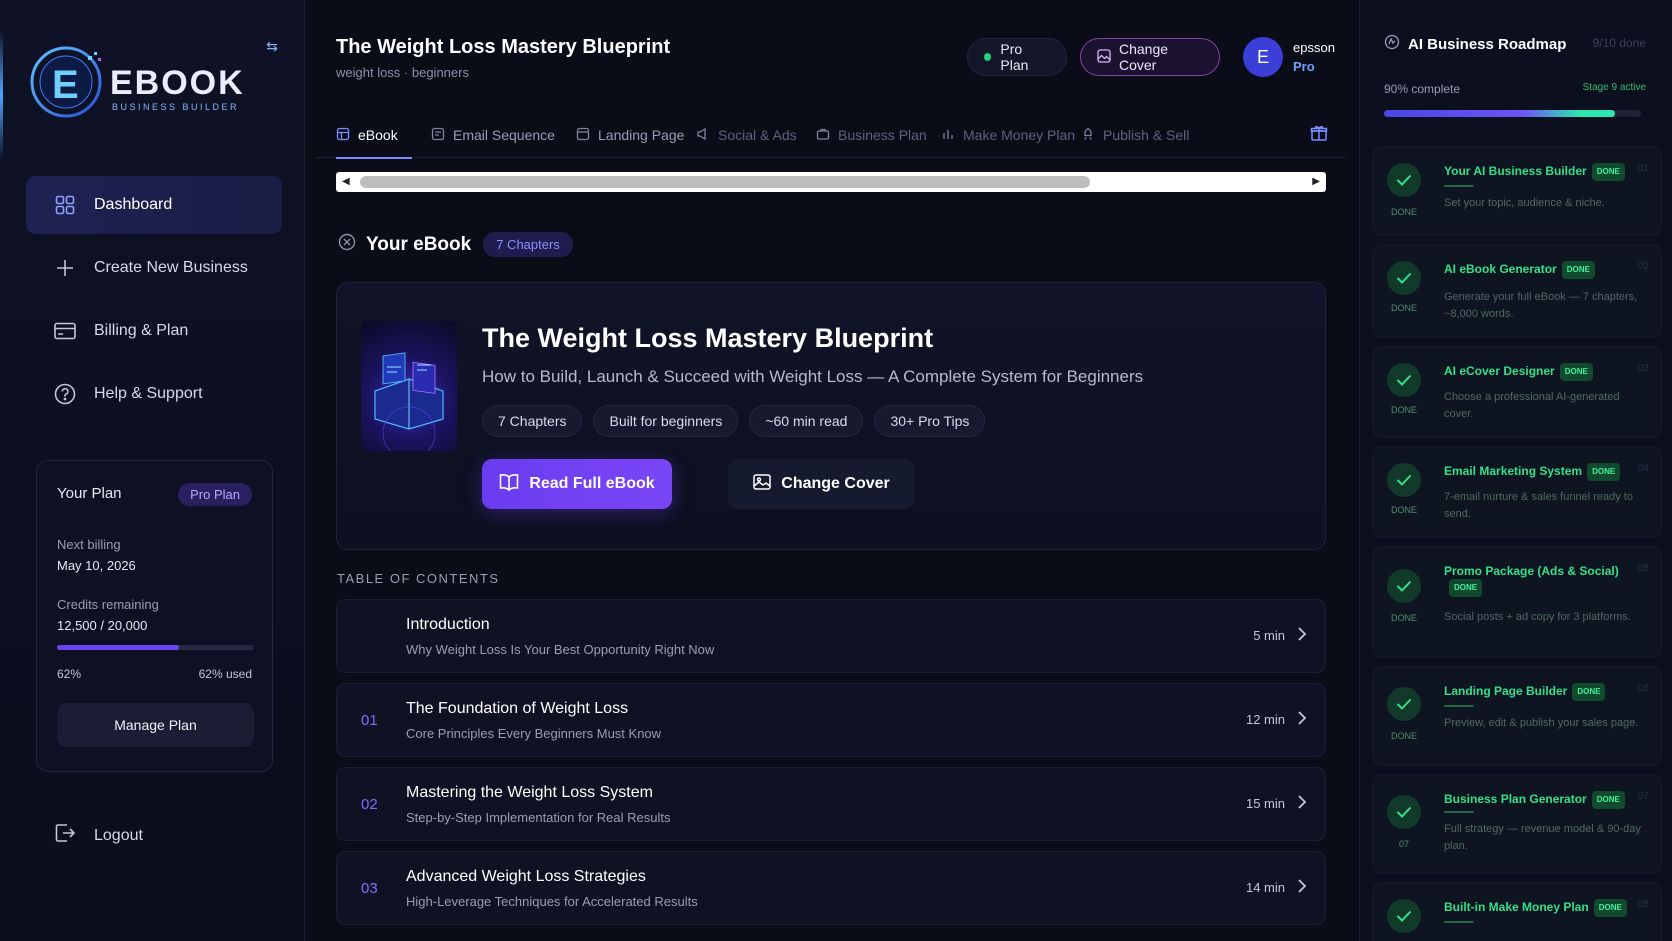 This screenshot has width=1672, height=941. What do you see at coordinates (1643, 568) in the screenshot?
I see `step-number: 05` at bounding box center [1643, 568].